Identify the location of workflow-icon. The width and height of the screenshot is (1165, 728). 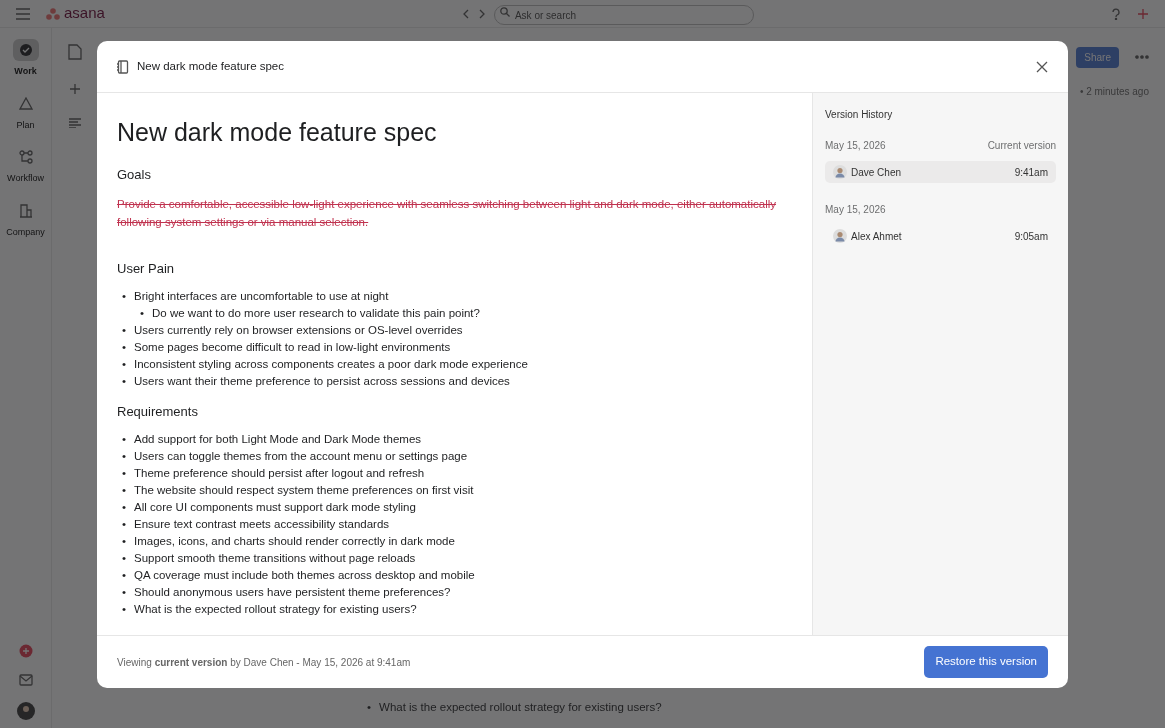
(25, 157).